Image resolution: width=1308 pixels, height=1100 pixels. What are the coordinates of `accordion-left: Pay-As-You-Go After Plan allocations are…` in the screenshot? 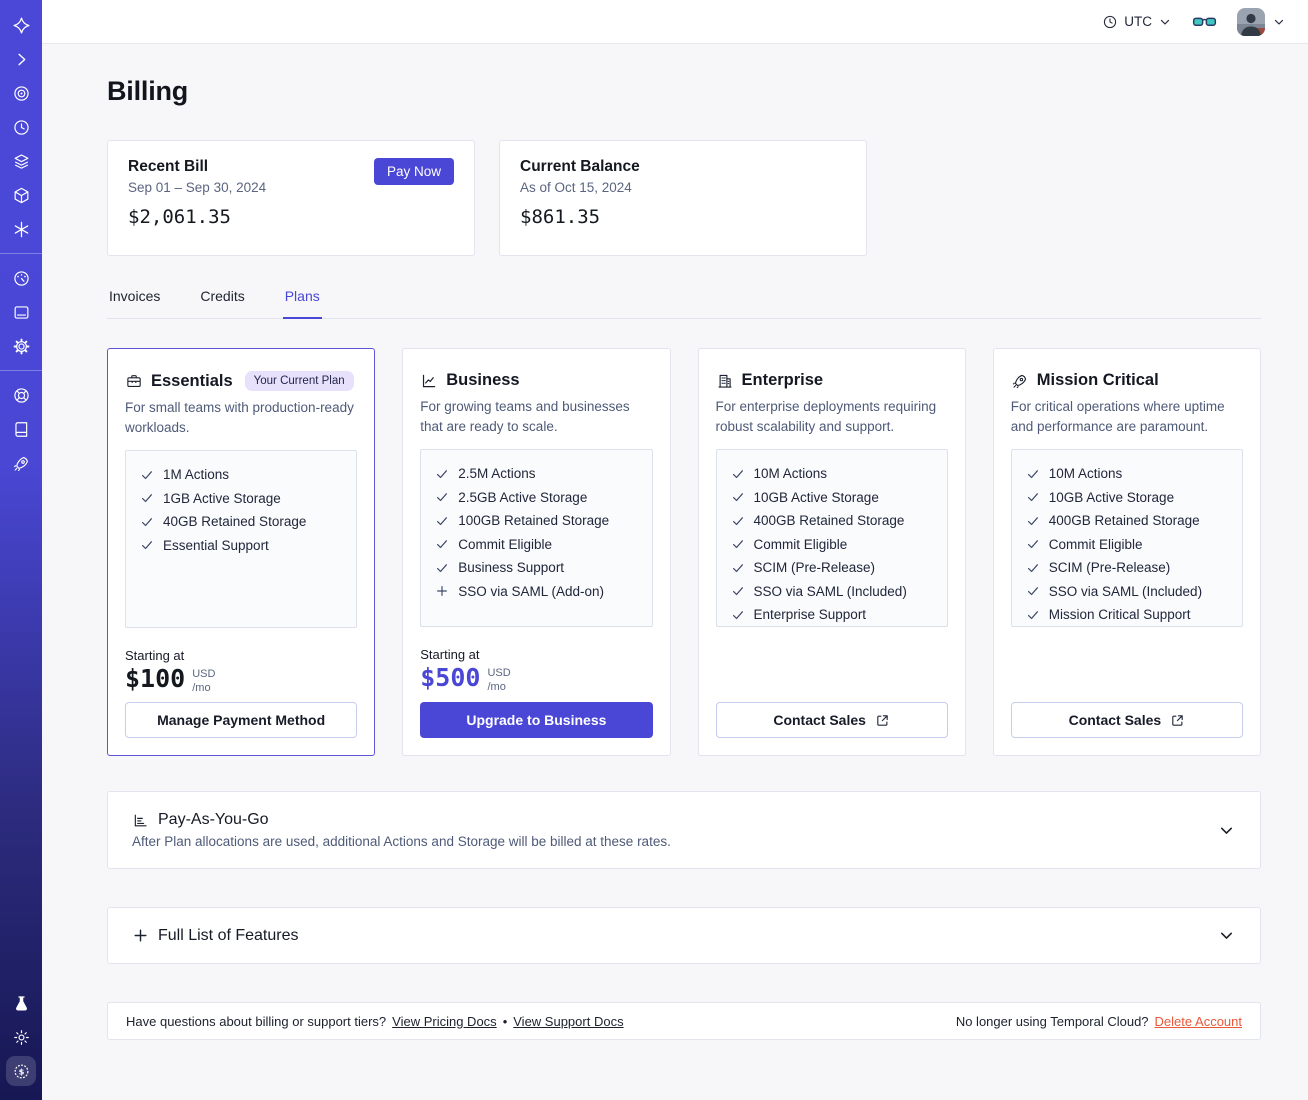 It's located at (401, 830).